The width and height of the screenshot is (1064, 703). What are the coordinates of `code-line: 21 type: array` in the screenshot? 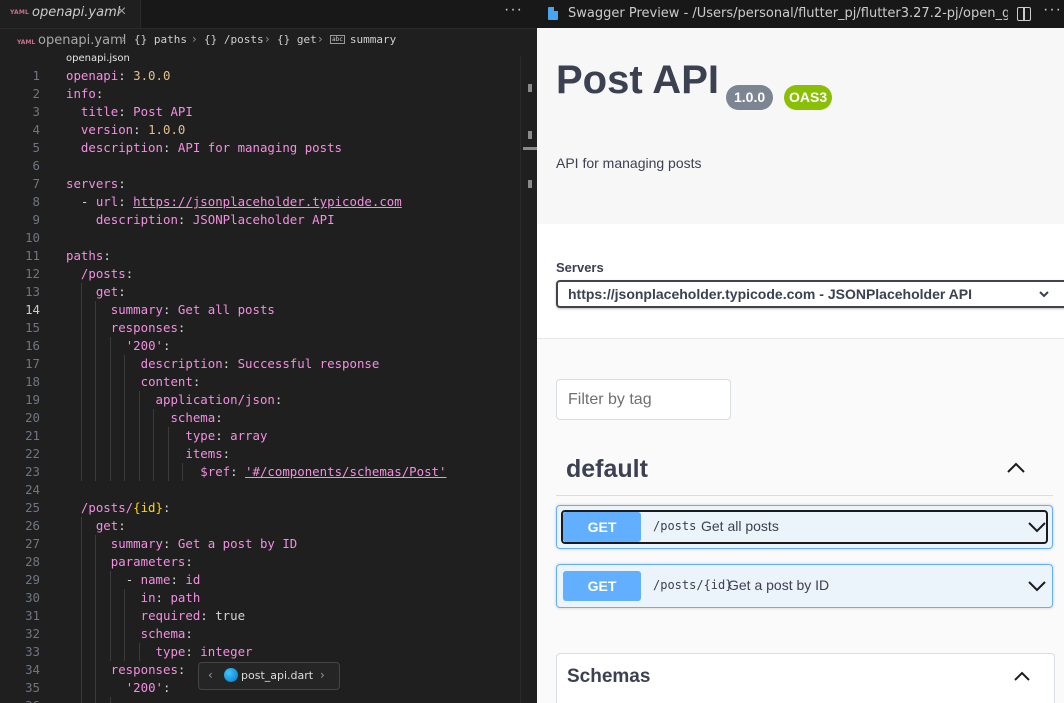 It's located at (146, 435).